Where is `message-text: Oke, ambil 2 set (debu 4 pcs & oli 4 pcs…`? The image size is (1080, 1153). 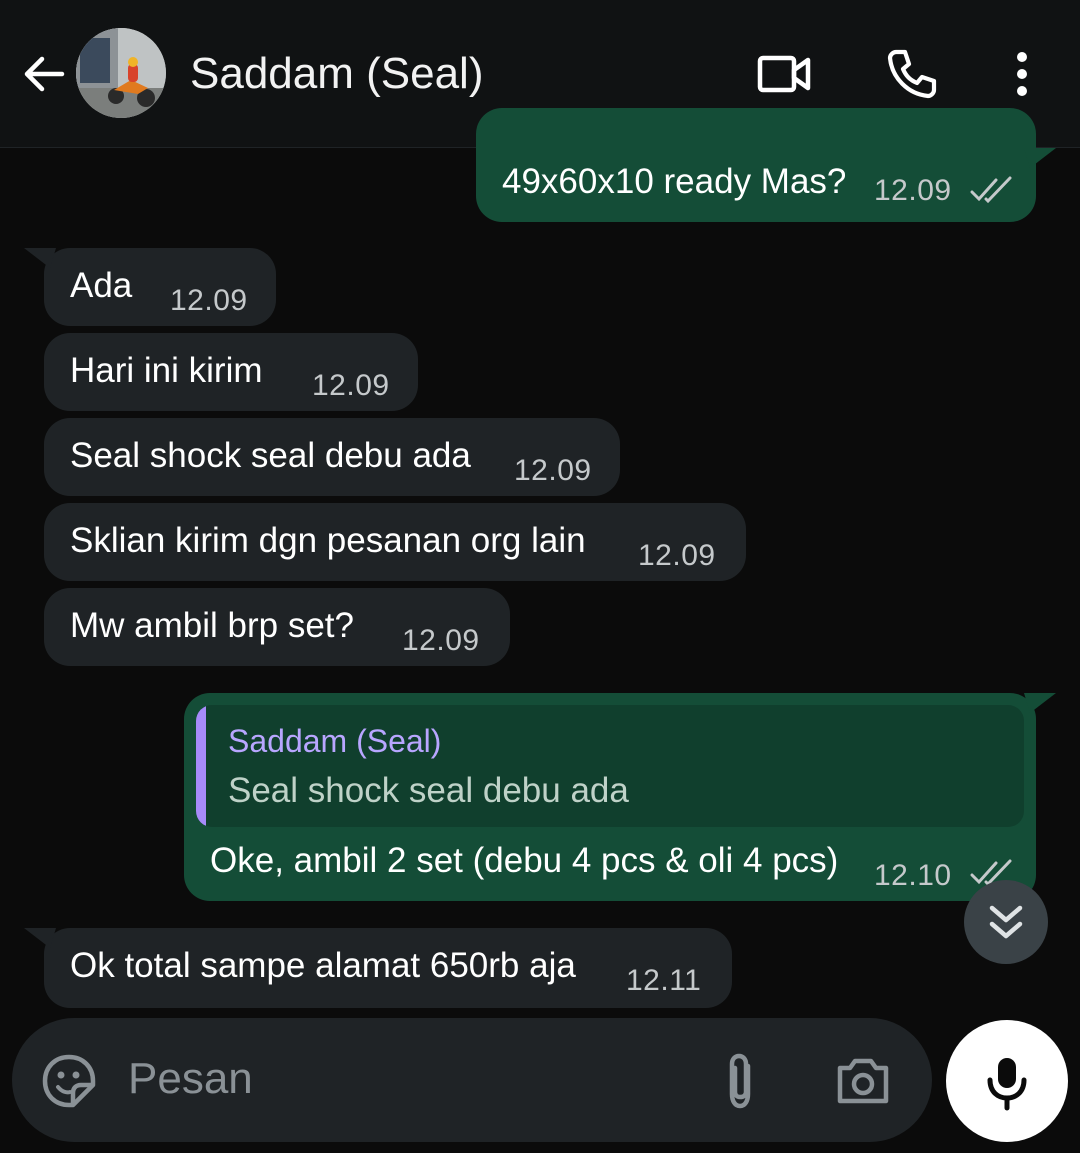 message-text: Oke, ambil 2 set (debu 4 pcs & oli 4 pcs… is located at coordinates (524, 860).